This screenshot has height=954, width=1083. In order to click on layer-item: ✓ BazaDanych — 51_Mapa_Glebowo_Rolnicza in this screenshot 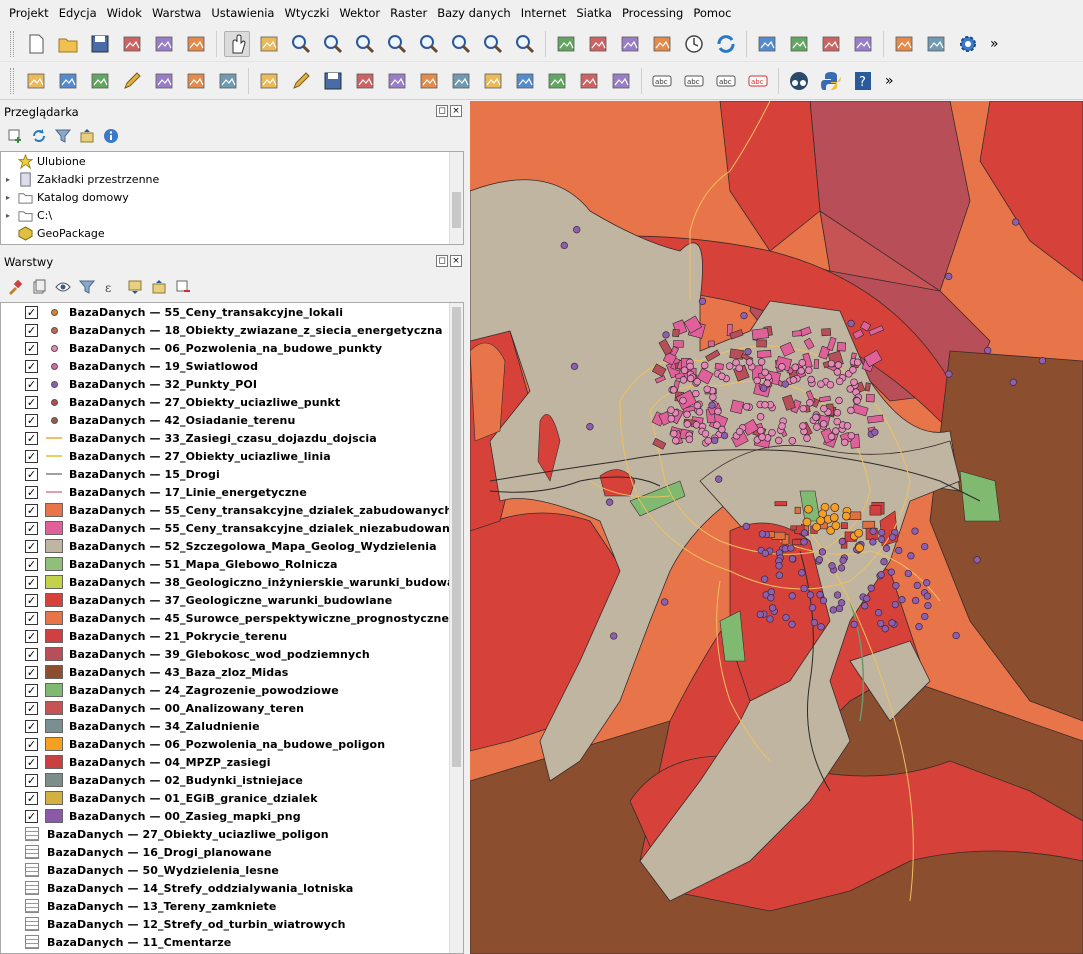, I will do `click(232, 564)`.